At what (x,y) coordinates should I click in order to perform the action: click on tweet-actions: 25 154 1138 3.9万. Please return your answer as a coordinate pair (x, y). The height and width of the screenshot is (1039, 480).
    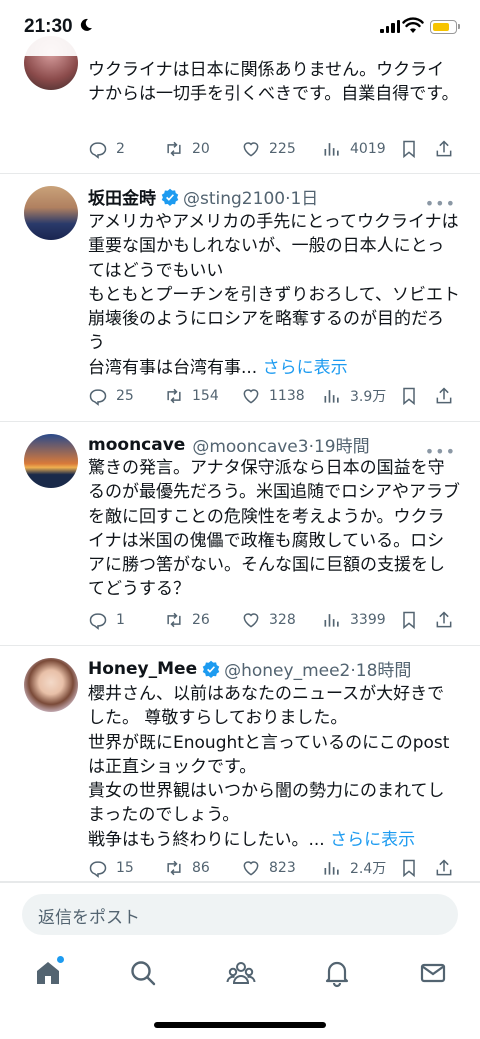
    Looking at the image, I should click on (273, 396).